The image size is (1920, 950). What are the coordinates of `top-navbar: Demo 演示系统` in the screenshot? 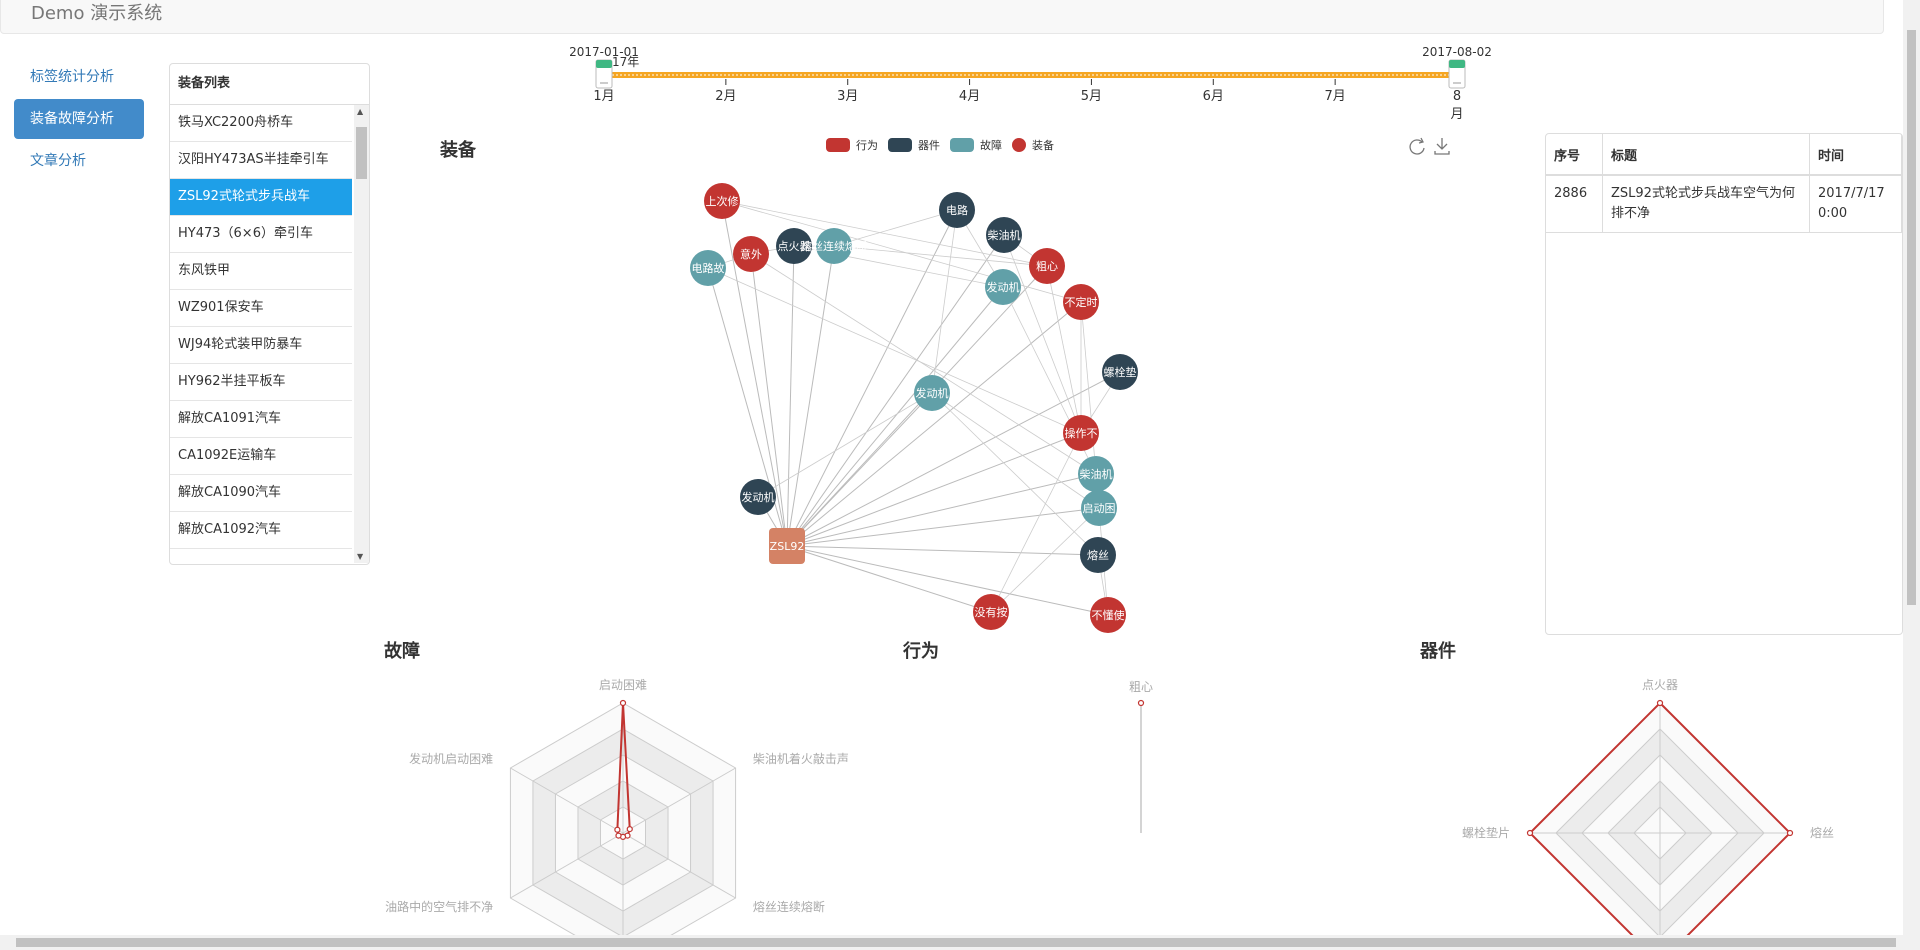 It's located at (942, 17).